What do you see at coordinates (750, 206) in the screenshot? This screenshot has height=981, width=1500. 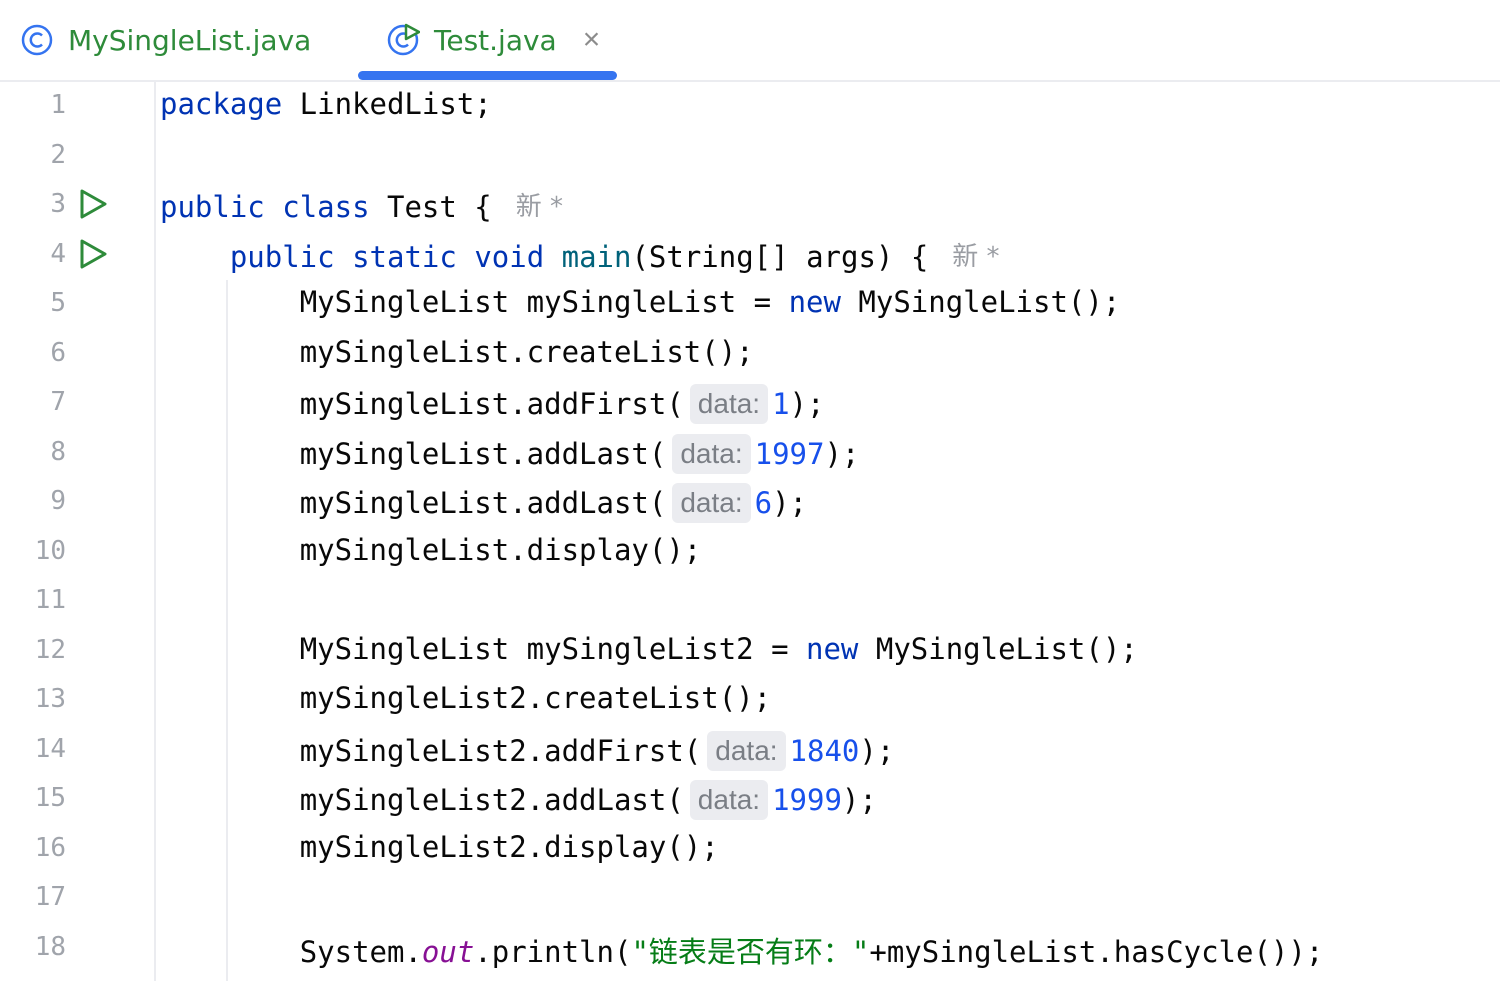 I see `code-line: 3 public class Test { 新 *` at bounding box center [750, 206].